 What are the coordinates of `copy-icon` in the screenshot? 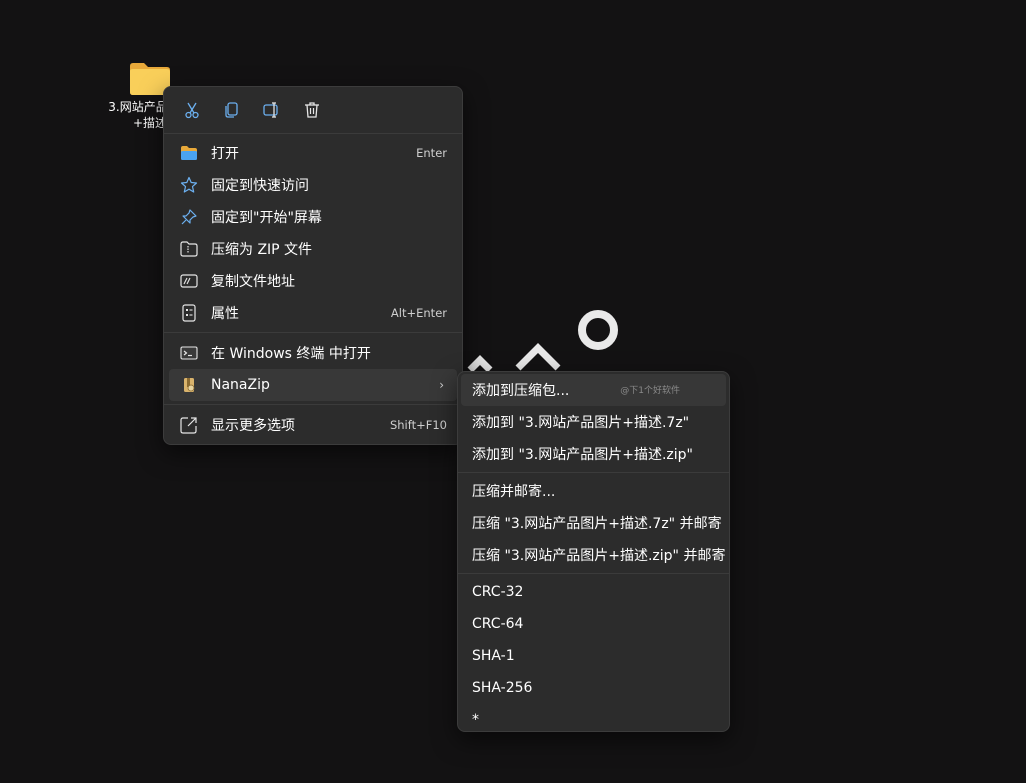 It's located at (231, 110).